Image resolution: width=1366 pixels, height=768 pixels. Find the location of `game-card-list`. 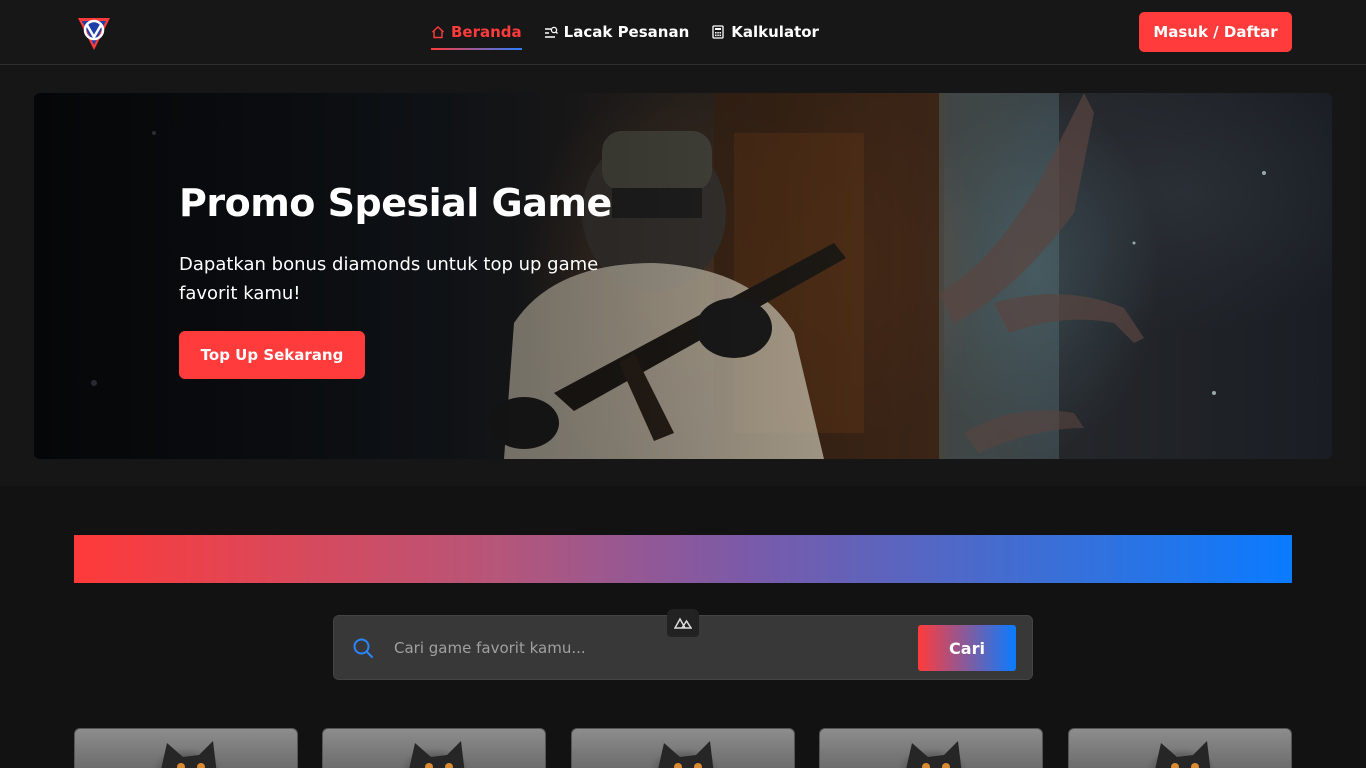

game-card-list is located at coordinates (683, 748).